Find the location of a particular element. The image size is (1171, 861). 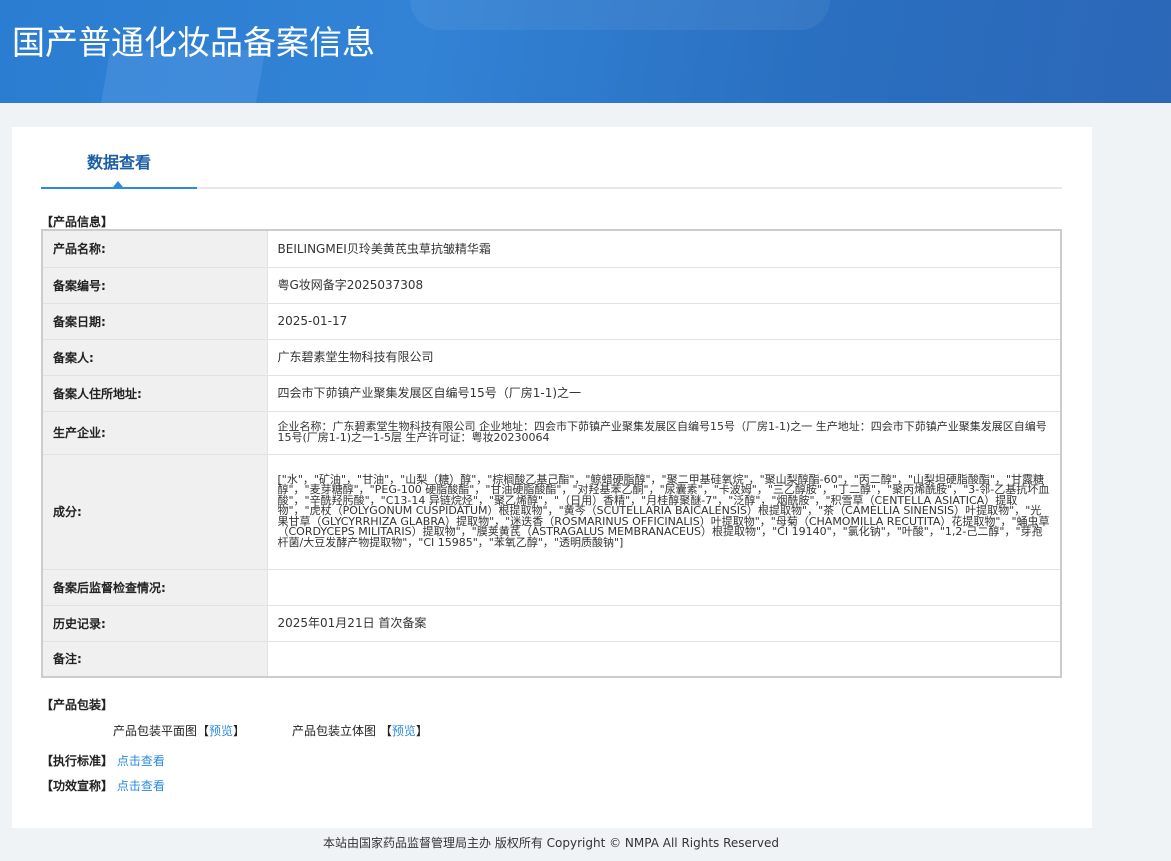

preview-flat-link: 预览 is located at coordinates (221, 731).